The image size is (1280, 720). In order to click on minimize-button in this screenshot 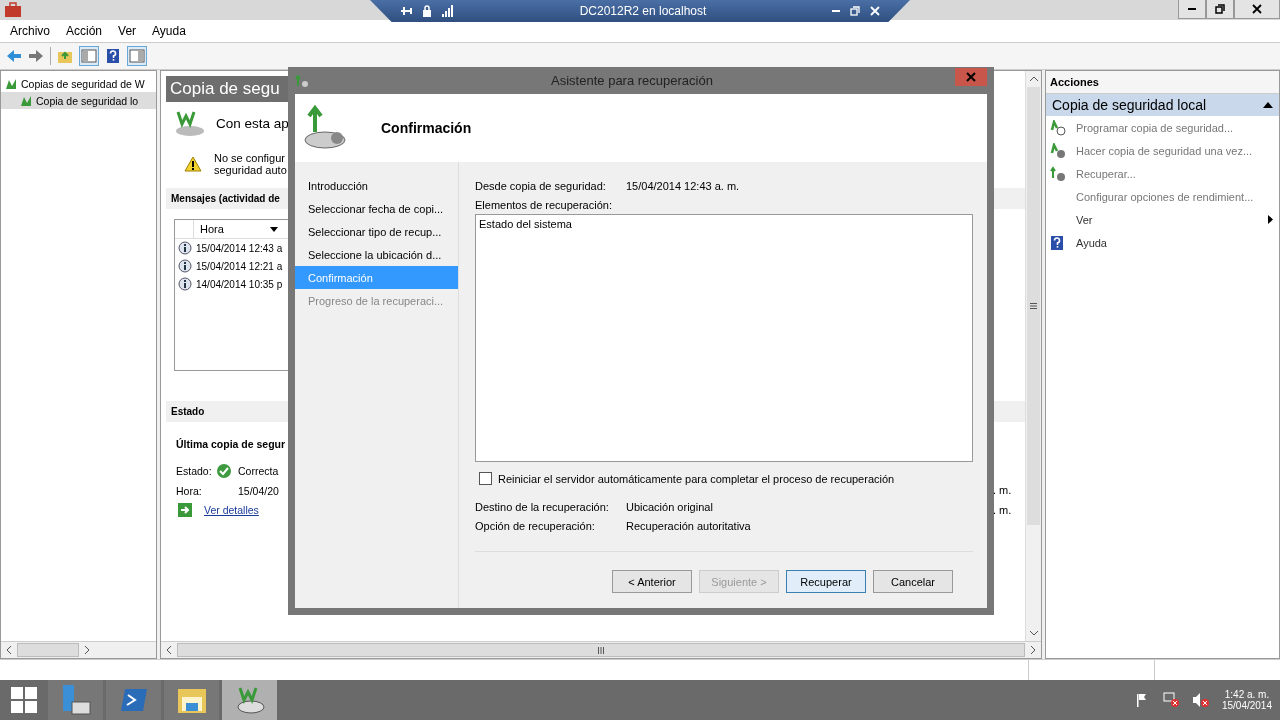, I will do `click(1192, 9)`.